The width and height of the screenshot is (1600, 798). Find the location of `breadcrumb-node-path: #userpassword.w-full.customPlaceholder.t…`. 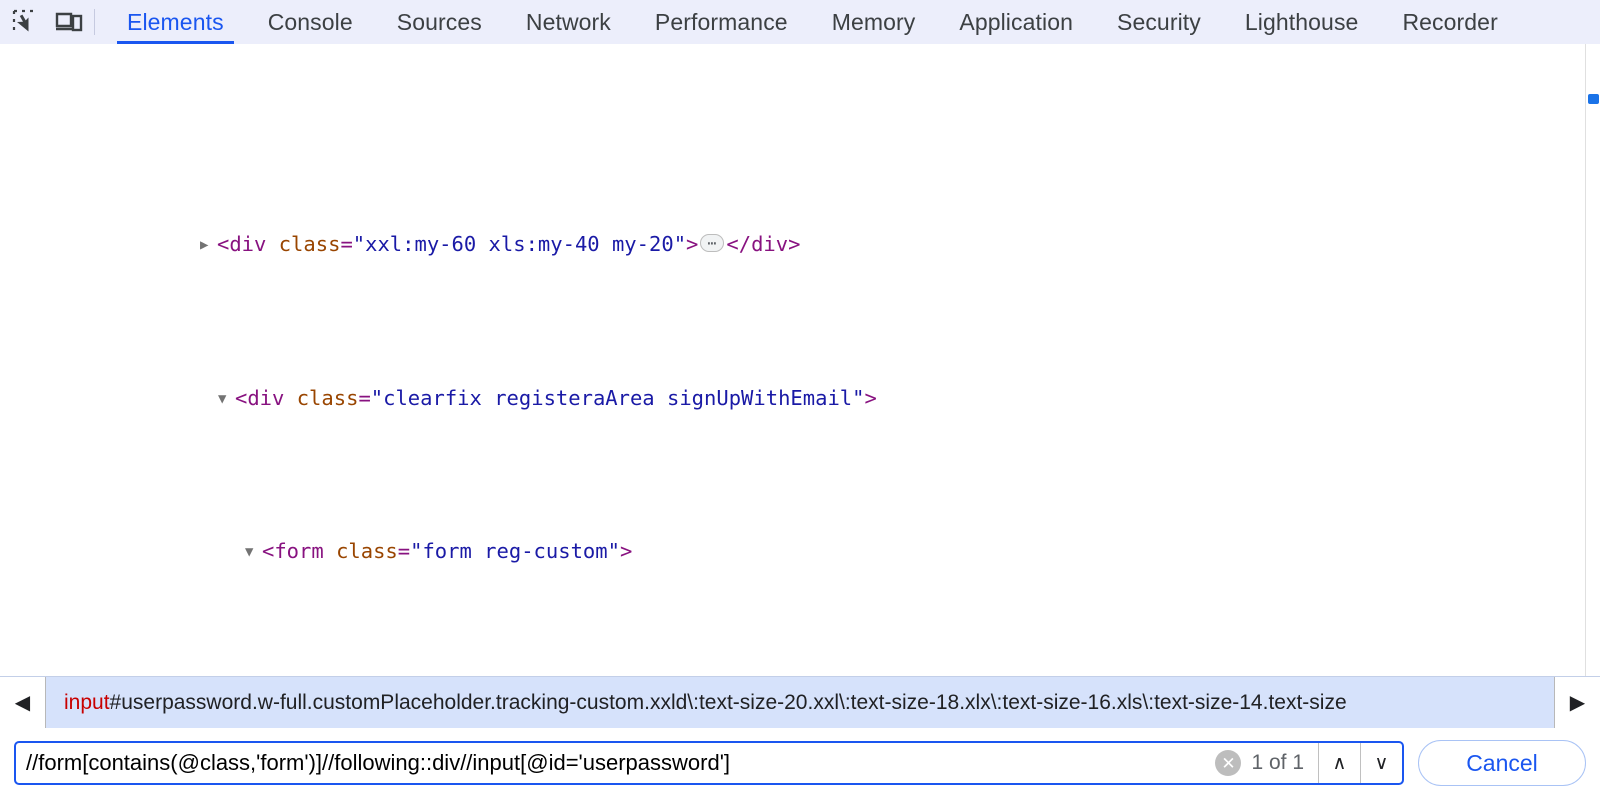

breadcrumb-node-path: #userpassword.w-full.customPlaceholder.t… is located at coordinates (728, 702).